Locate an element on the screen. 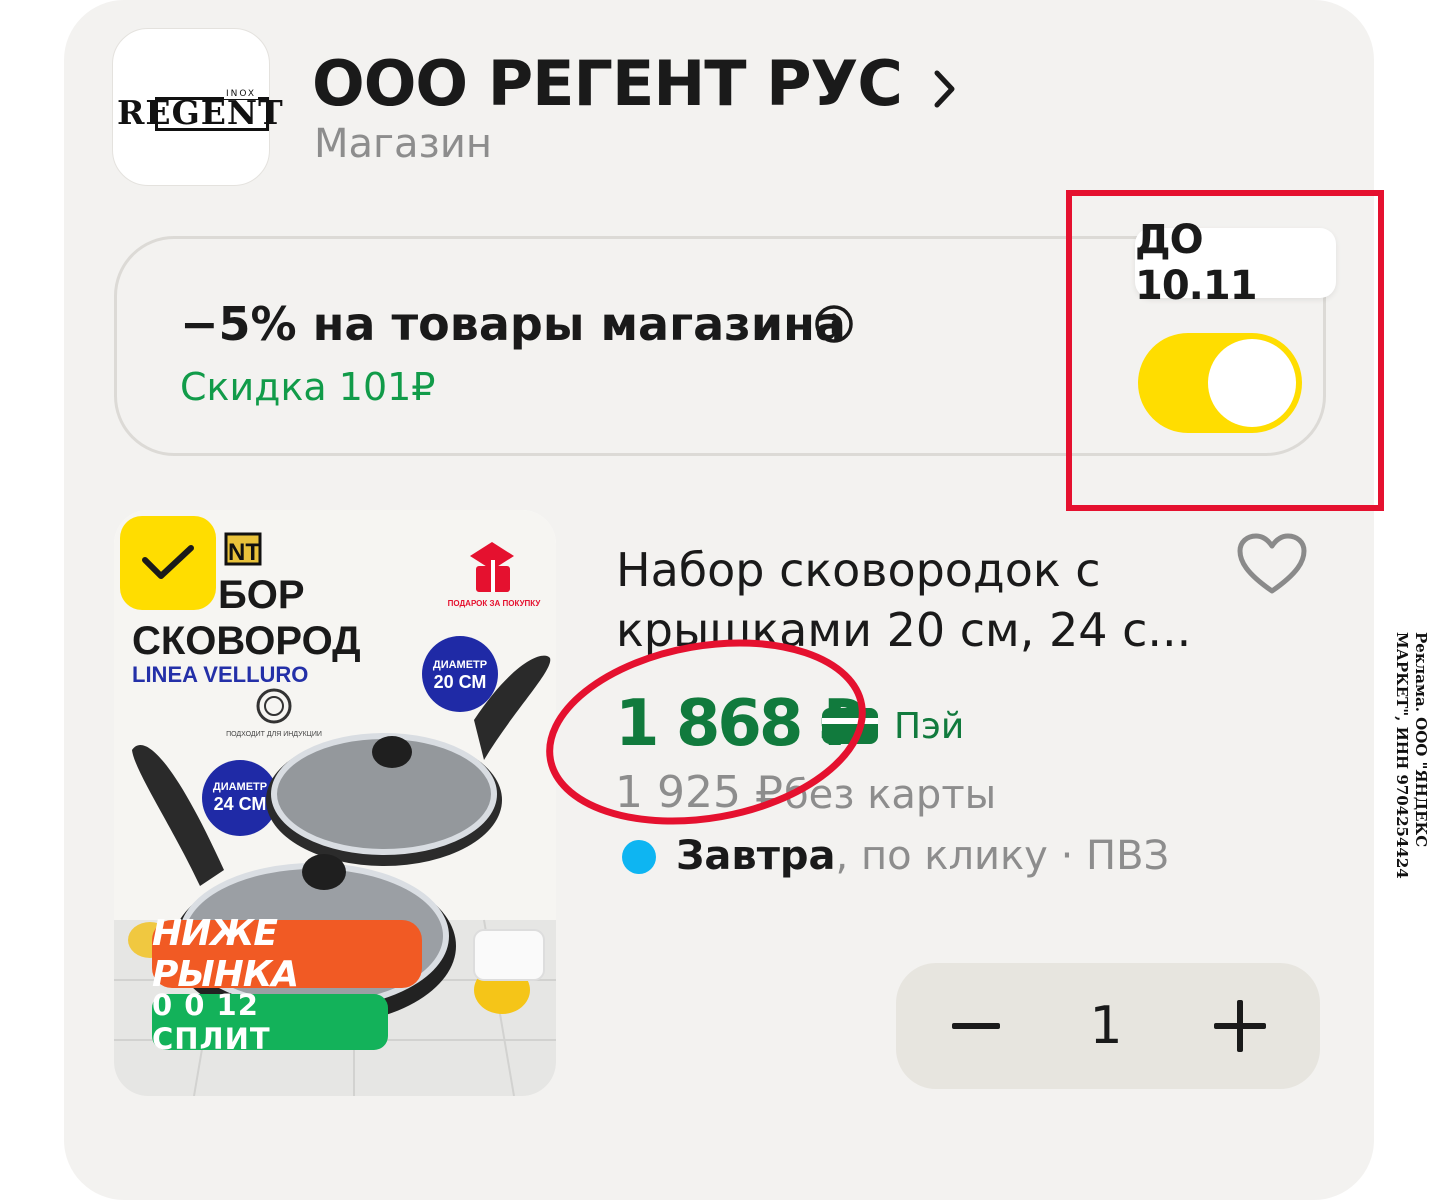  heart-icon is located at coordinates (1272, 567).